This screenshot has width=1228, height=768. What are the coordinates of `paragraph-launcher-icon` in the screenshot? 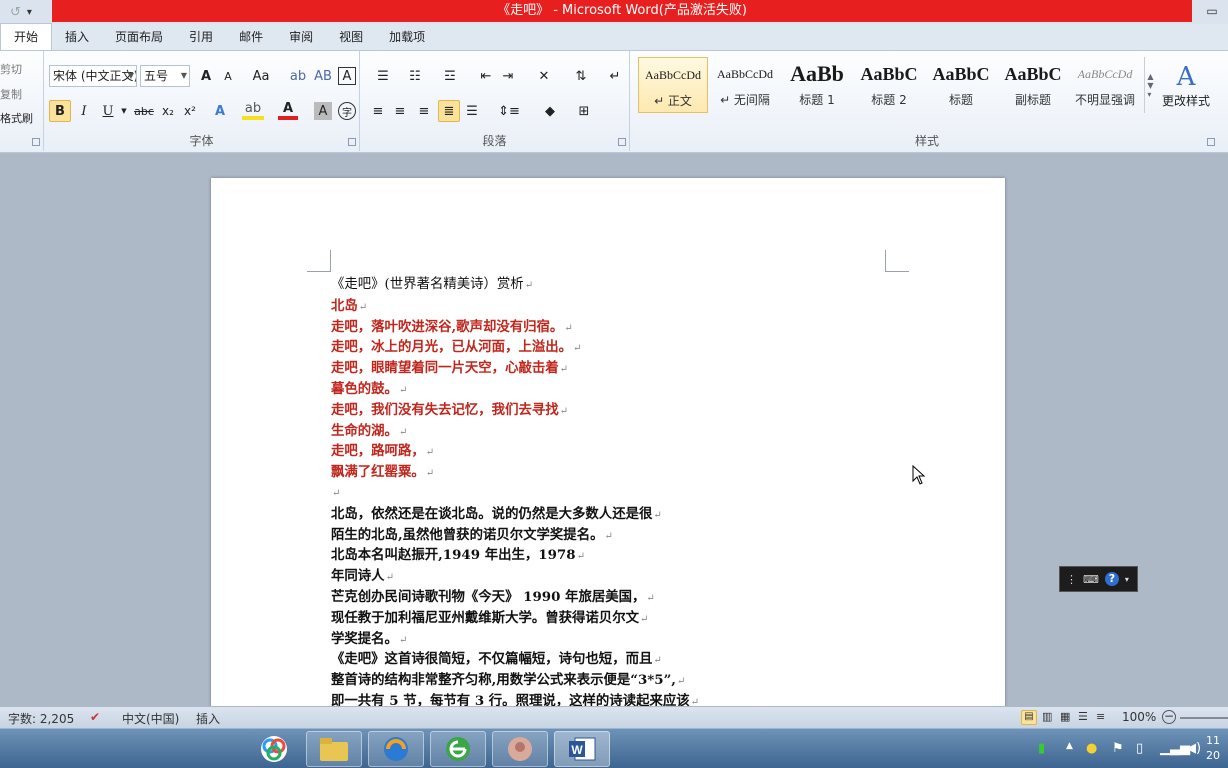 It's located at (622, 142).